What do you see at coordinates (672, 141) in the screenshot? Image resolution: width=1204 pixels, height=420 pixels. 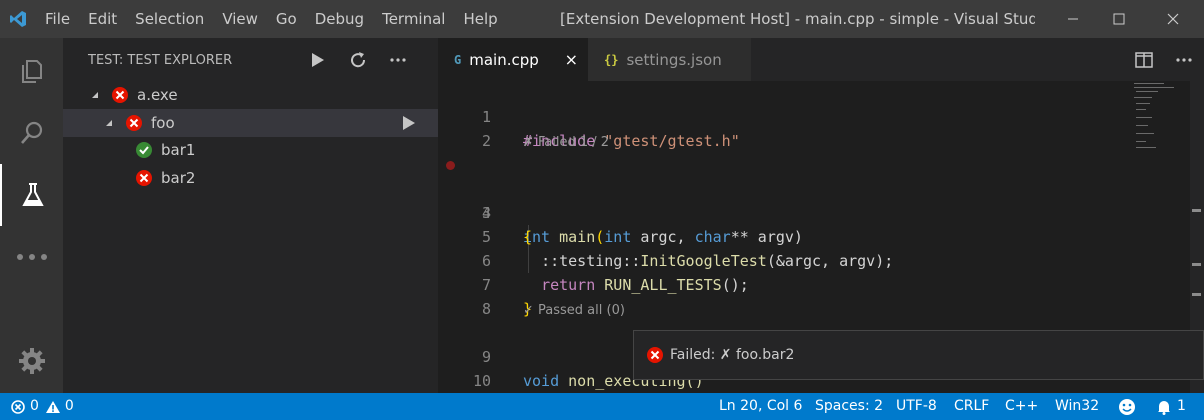 I see `code-token: "gtest/gtest.h"` at bounding box center [672, 141].